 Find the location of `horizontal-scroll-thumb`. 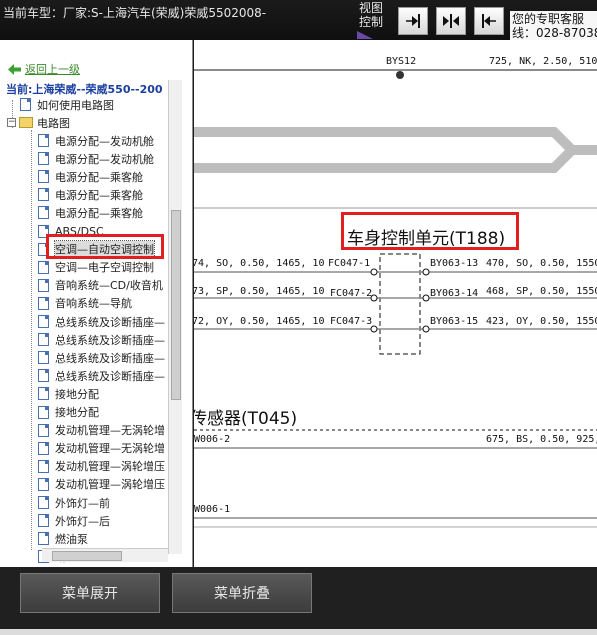

horizontal-scroll-thumb is located at coordinates (87, 556).